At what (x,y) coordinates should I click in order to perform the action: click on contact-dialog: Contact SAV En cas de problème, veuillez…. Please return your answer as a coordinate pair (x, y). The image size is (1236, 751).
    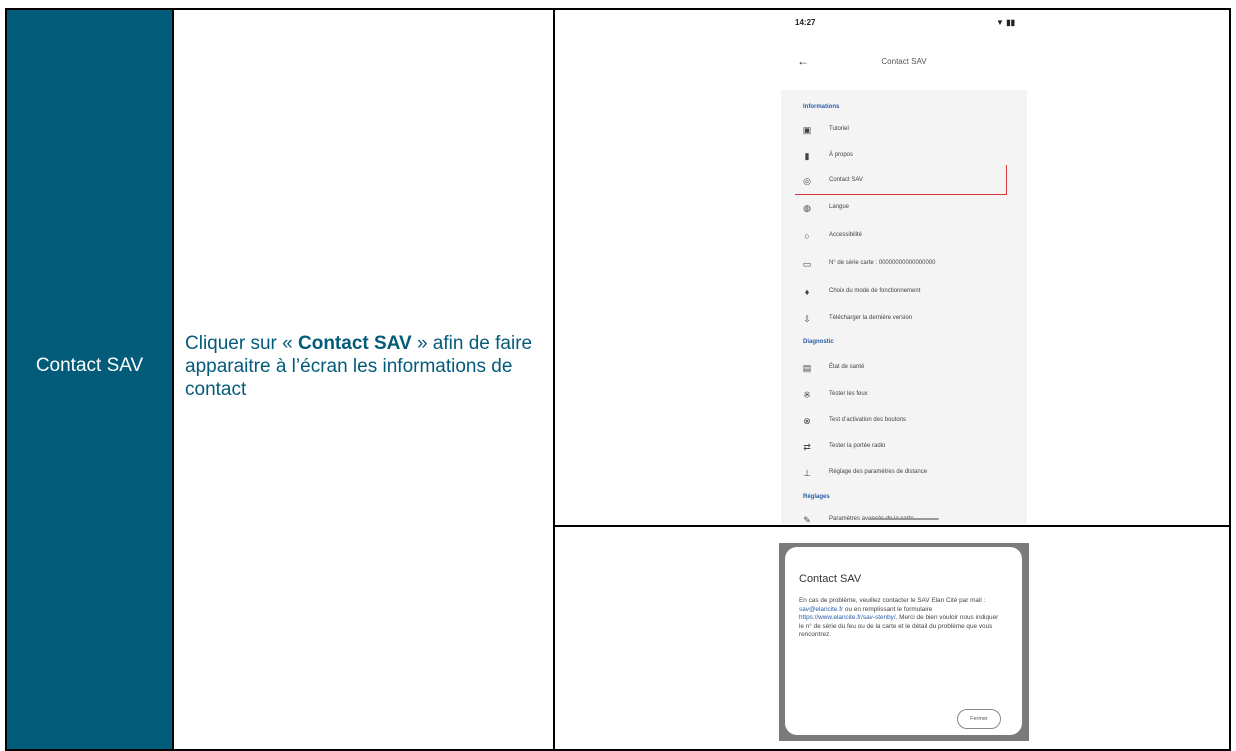
    Looking at the image, I should click on (903, 641).